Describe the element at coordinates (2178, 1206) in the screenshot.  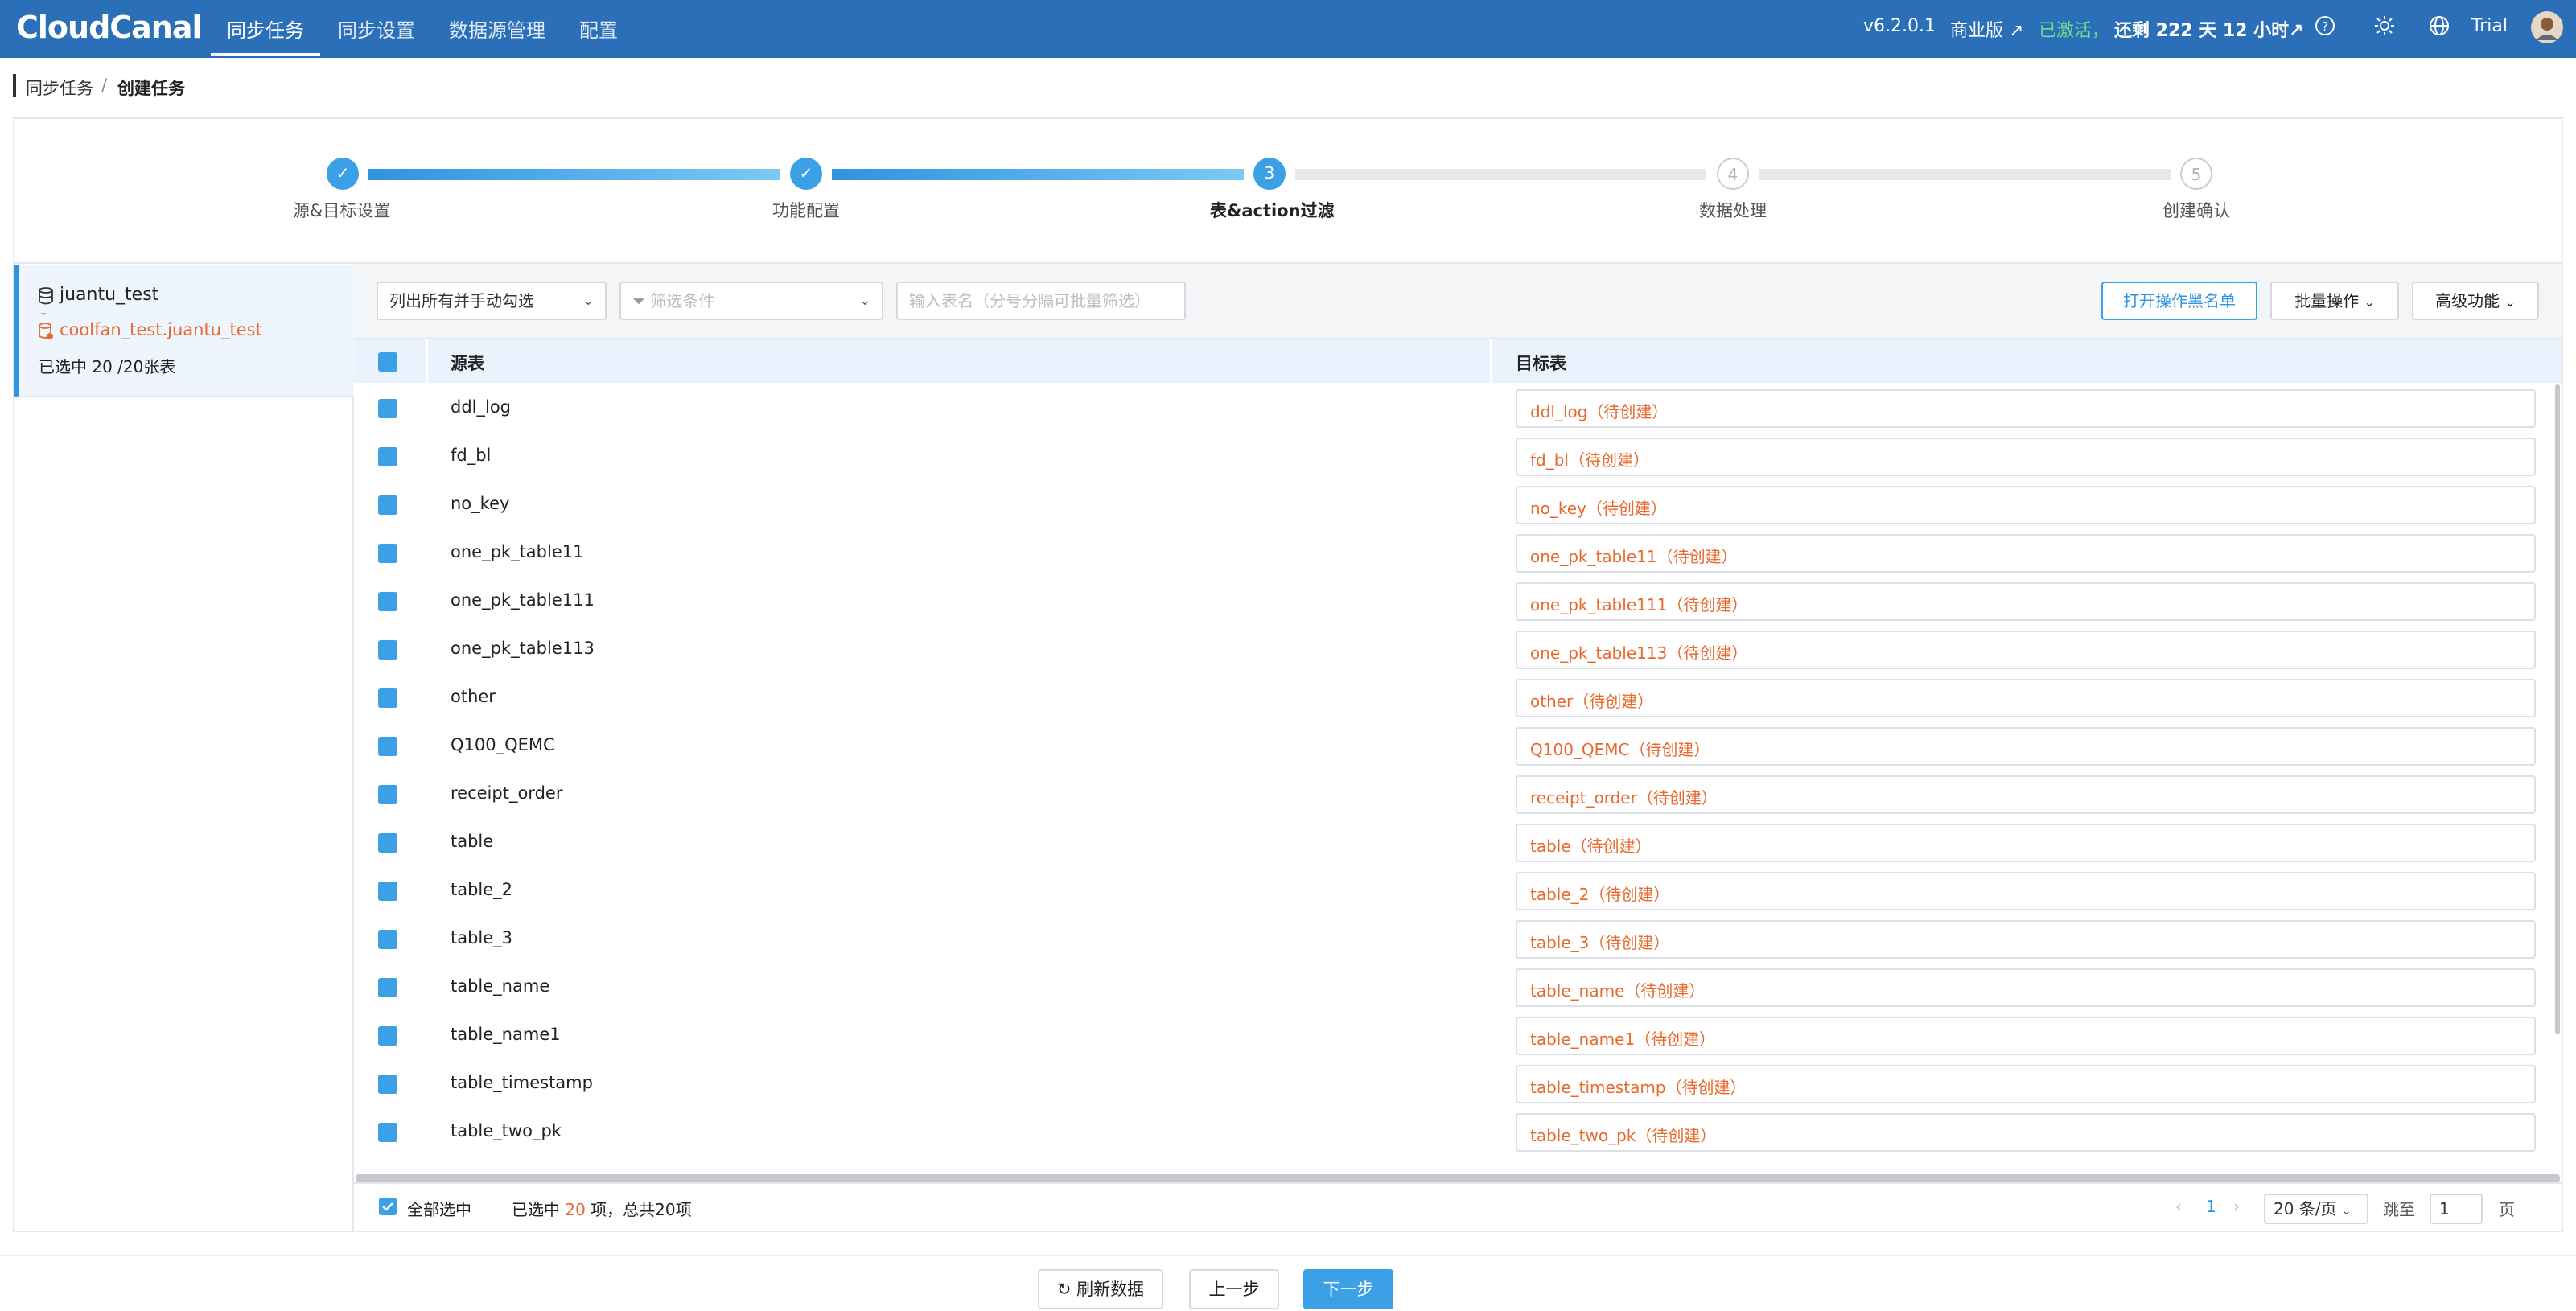
I see `prev-page-chevron-icon: ‹` at that location.